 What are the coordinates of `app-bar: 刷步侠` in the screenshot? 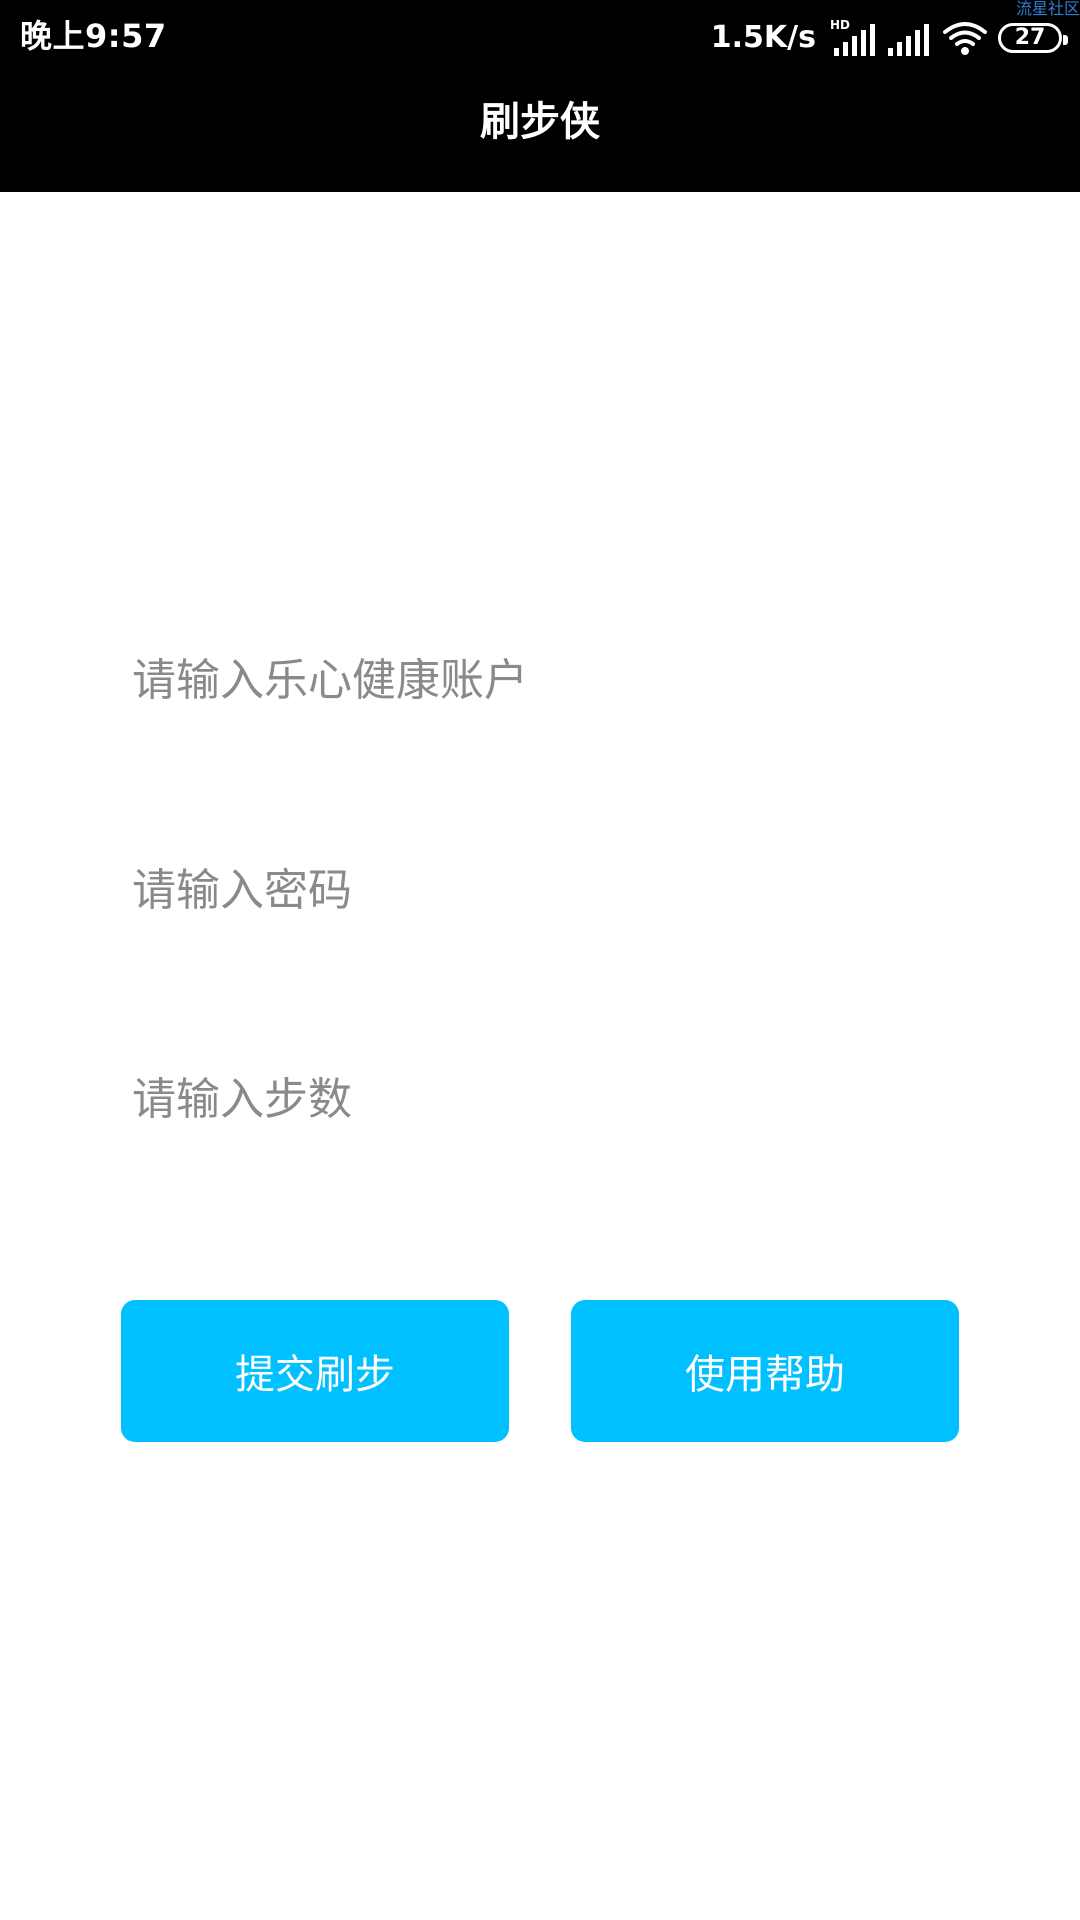 It's located at (540, 133).